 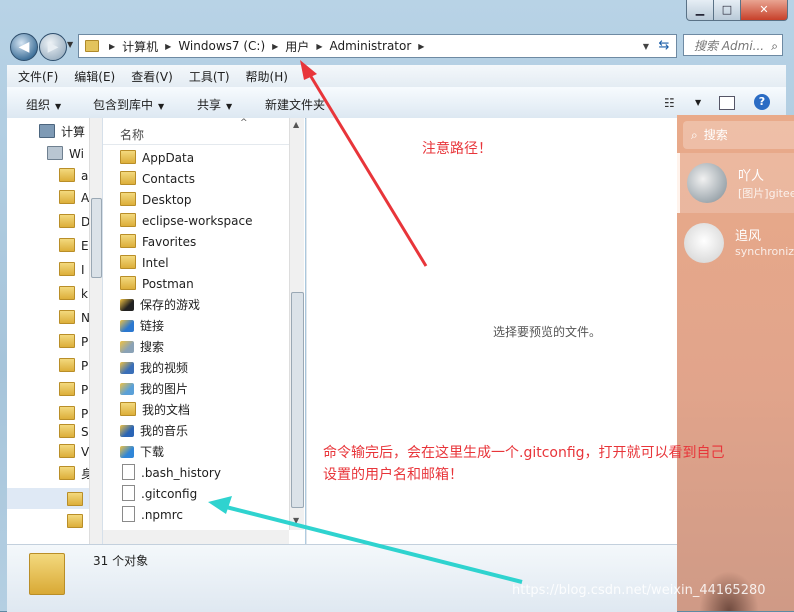 What do you see at coordinates (366, 168) in the screenshot?
I see `red-arrow` at bounding box center [366, 168].